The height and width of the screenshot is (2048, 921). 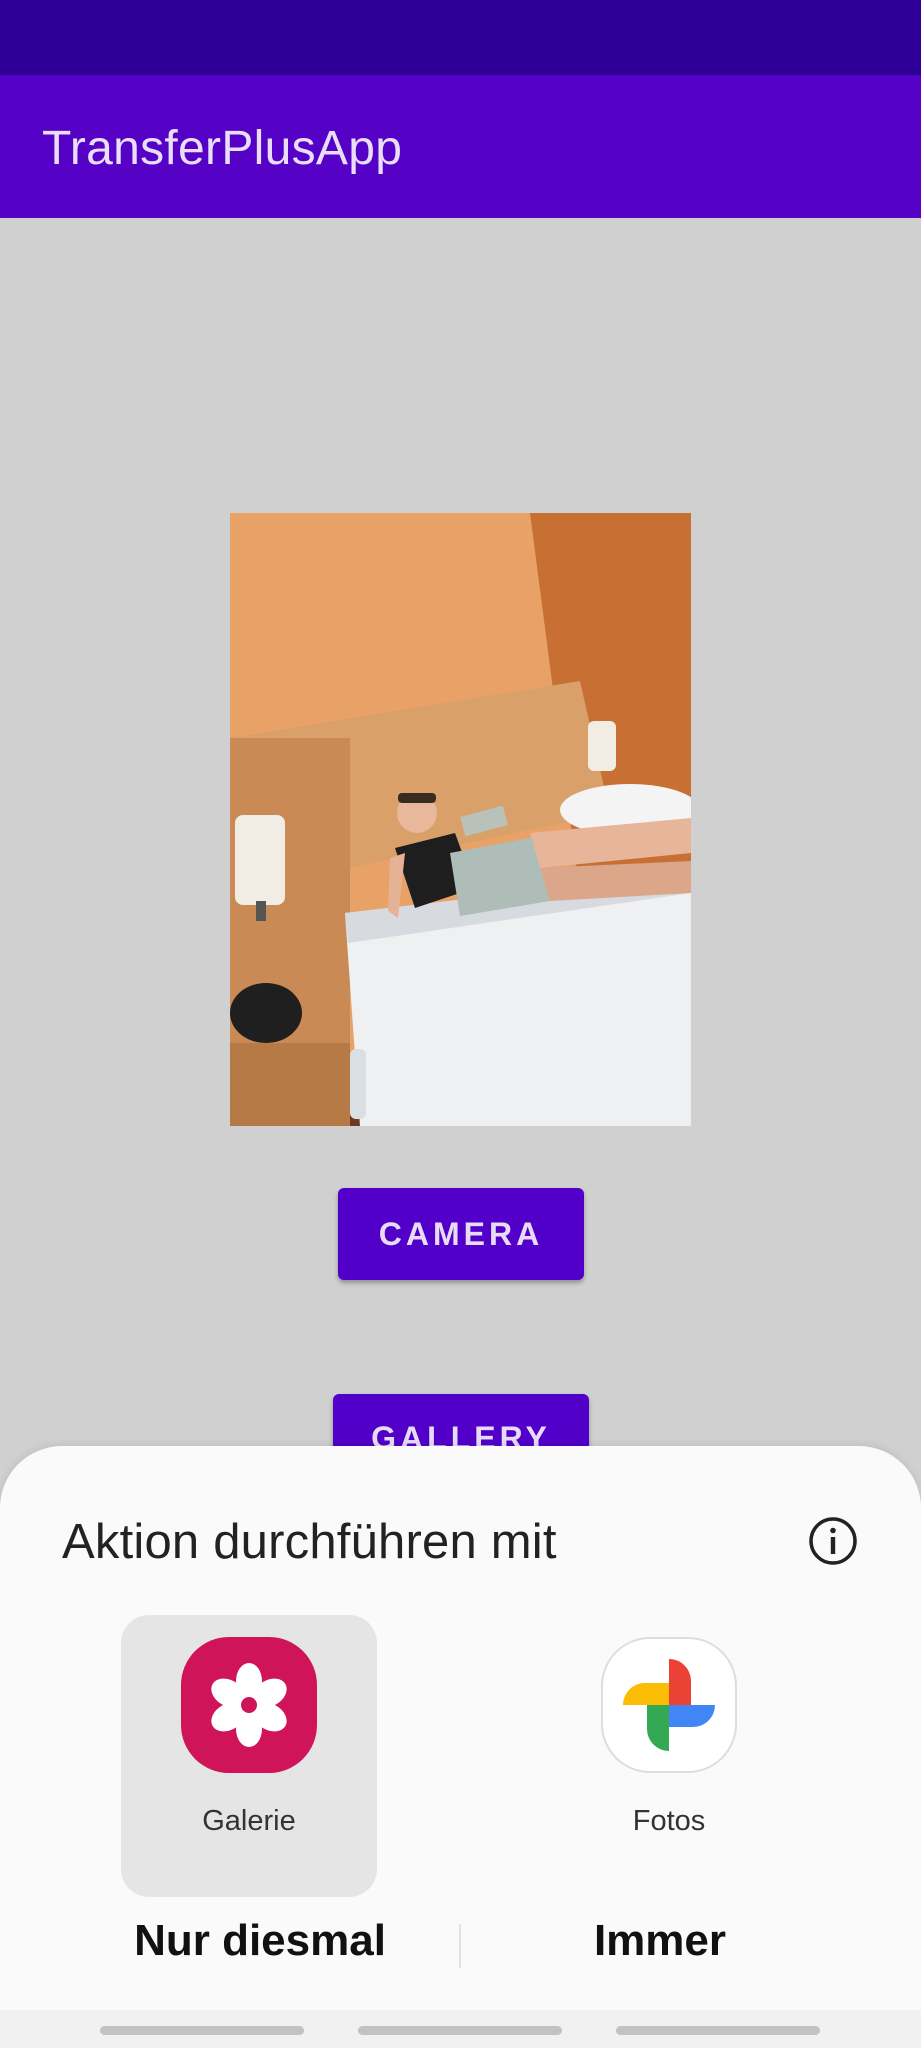 I want to click on always-button: Immer, so click(x=660, y=1941).